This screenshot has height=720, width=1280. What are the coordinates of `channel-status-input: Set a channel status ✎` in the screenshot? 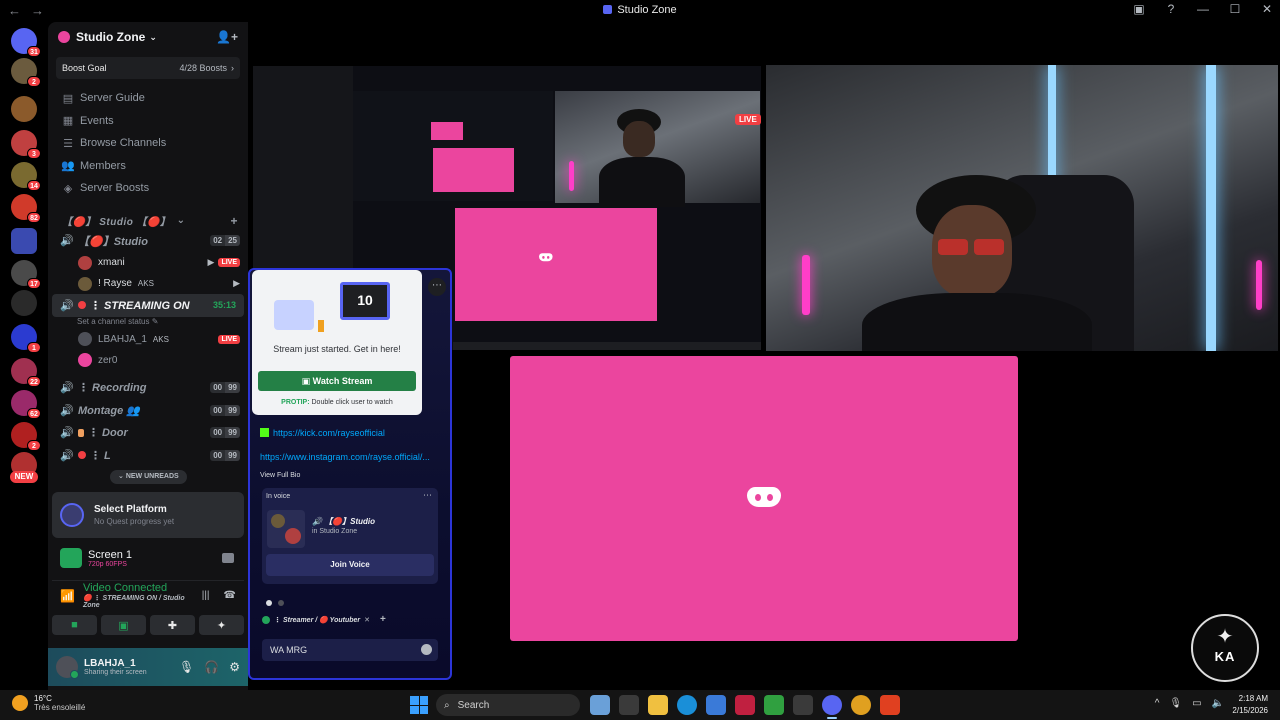 It's located at (148, 323).